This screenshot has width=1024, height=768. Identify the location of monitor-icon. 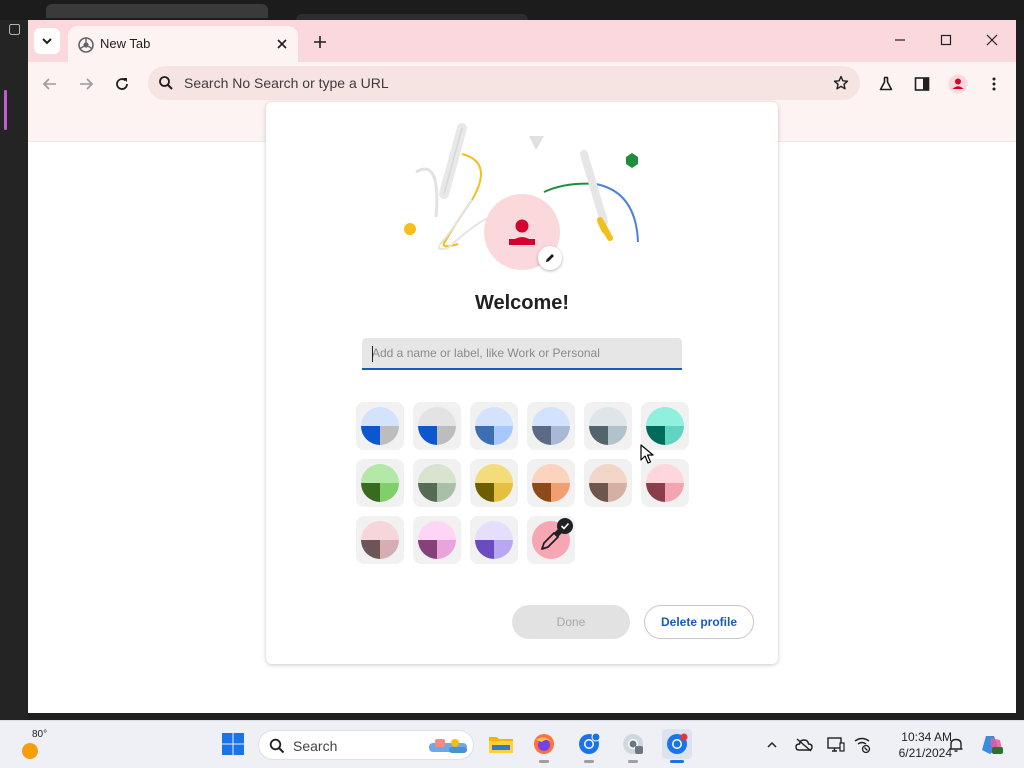
(836, 744).